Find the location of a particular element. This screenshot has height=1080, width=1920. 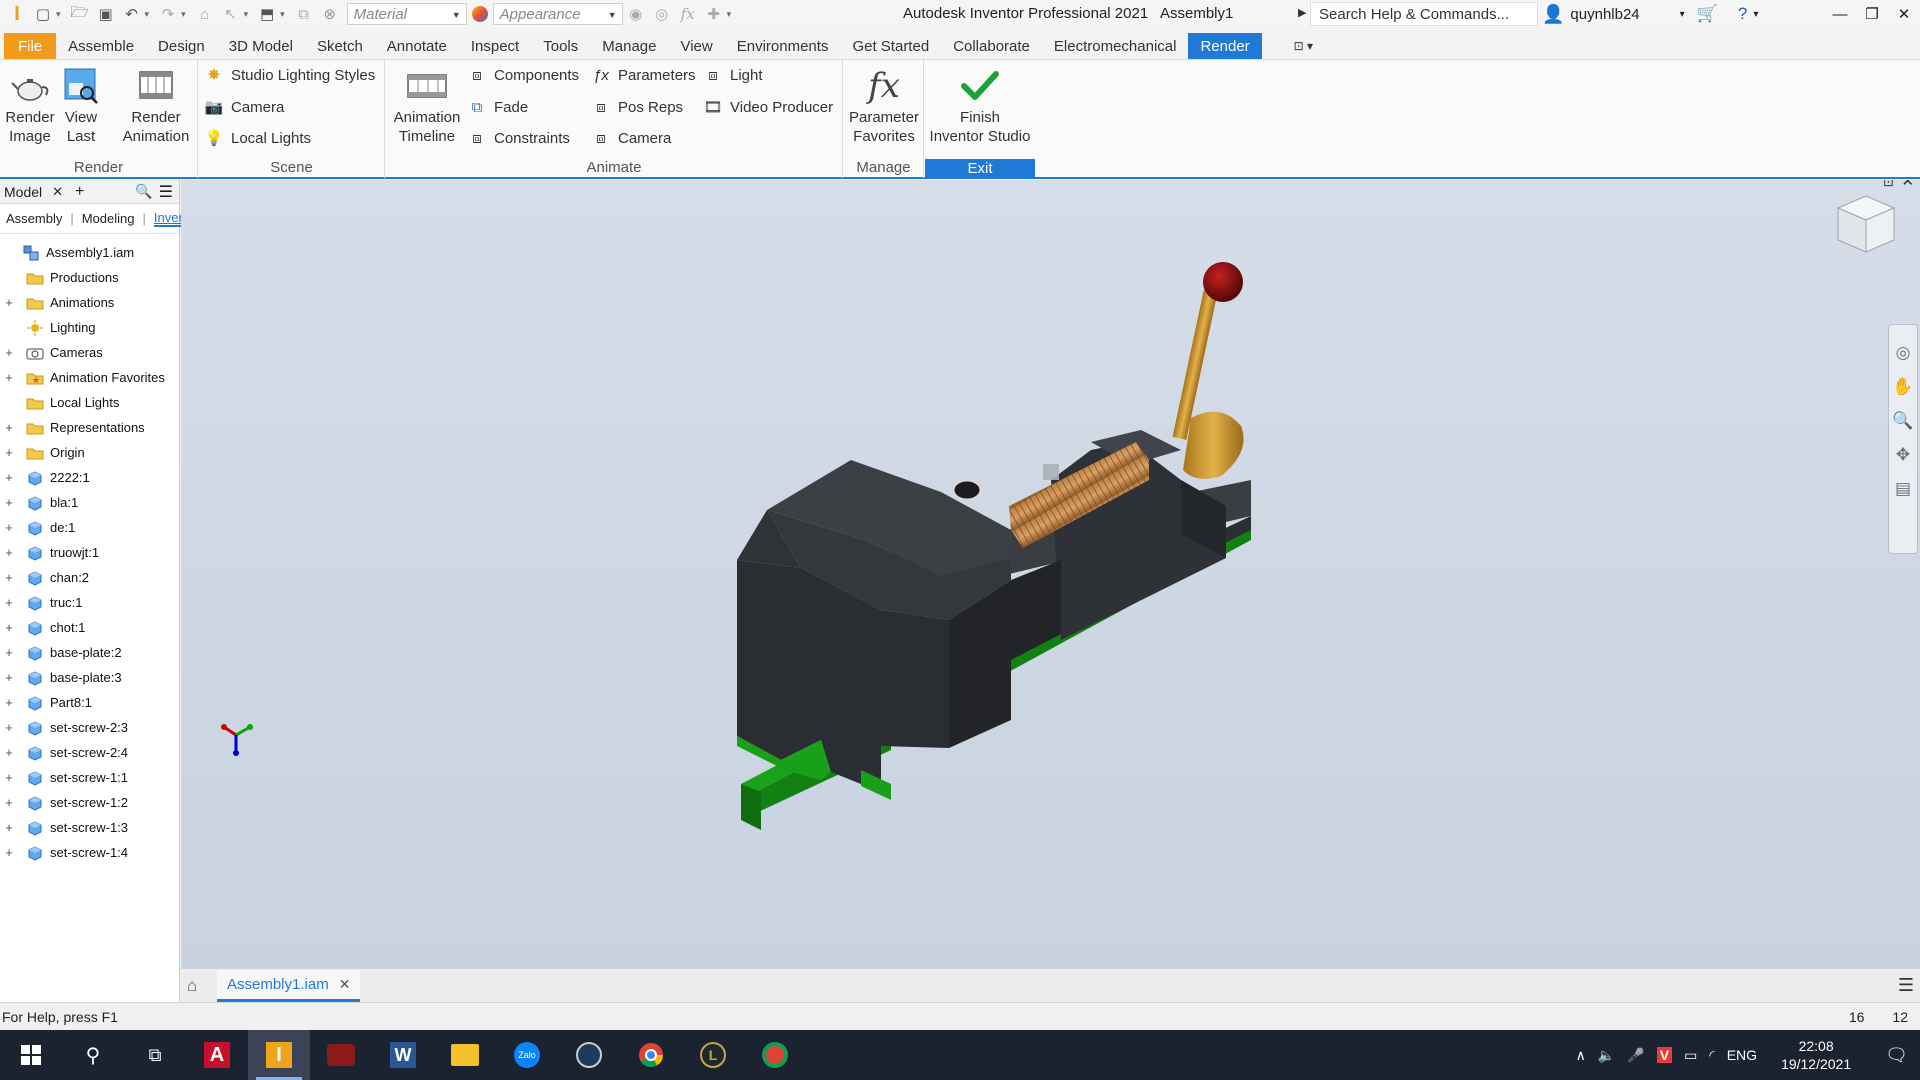

document-tab-assembly1: Assembly1.iam ✕ is located at coordinates (289, 985).